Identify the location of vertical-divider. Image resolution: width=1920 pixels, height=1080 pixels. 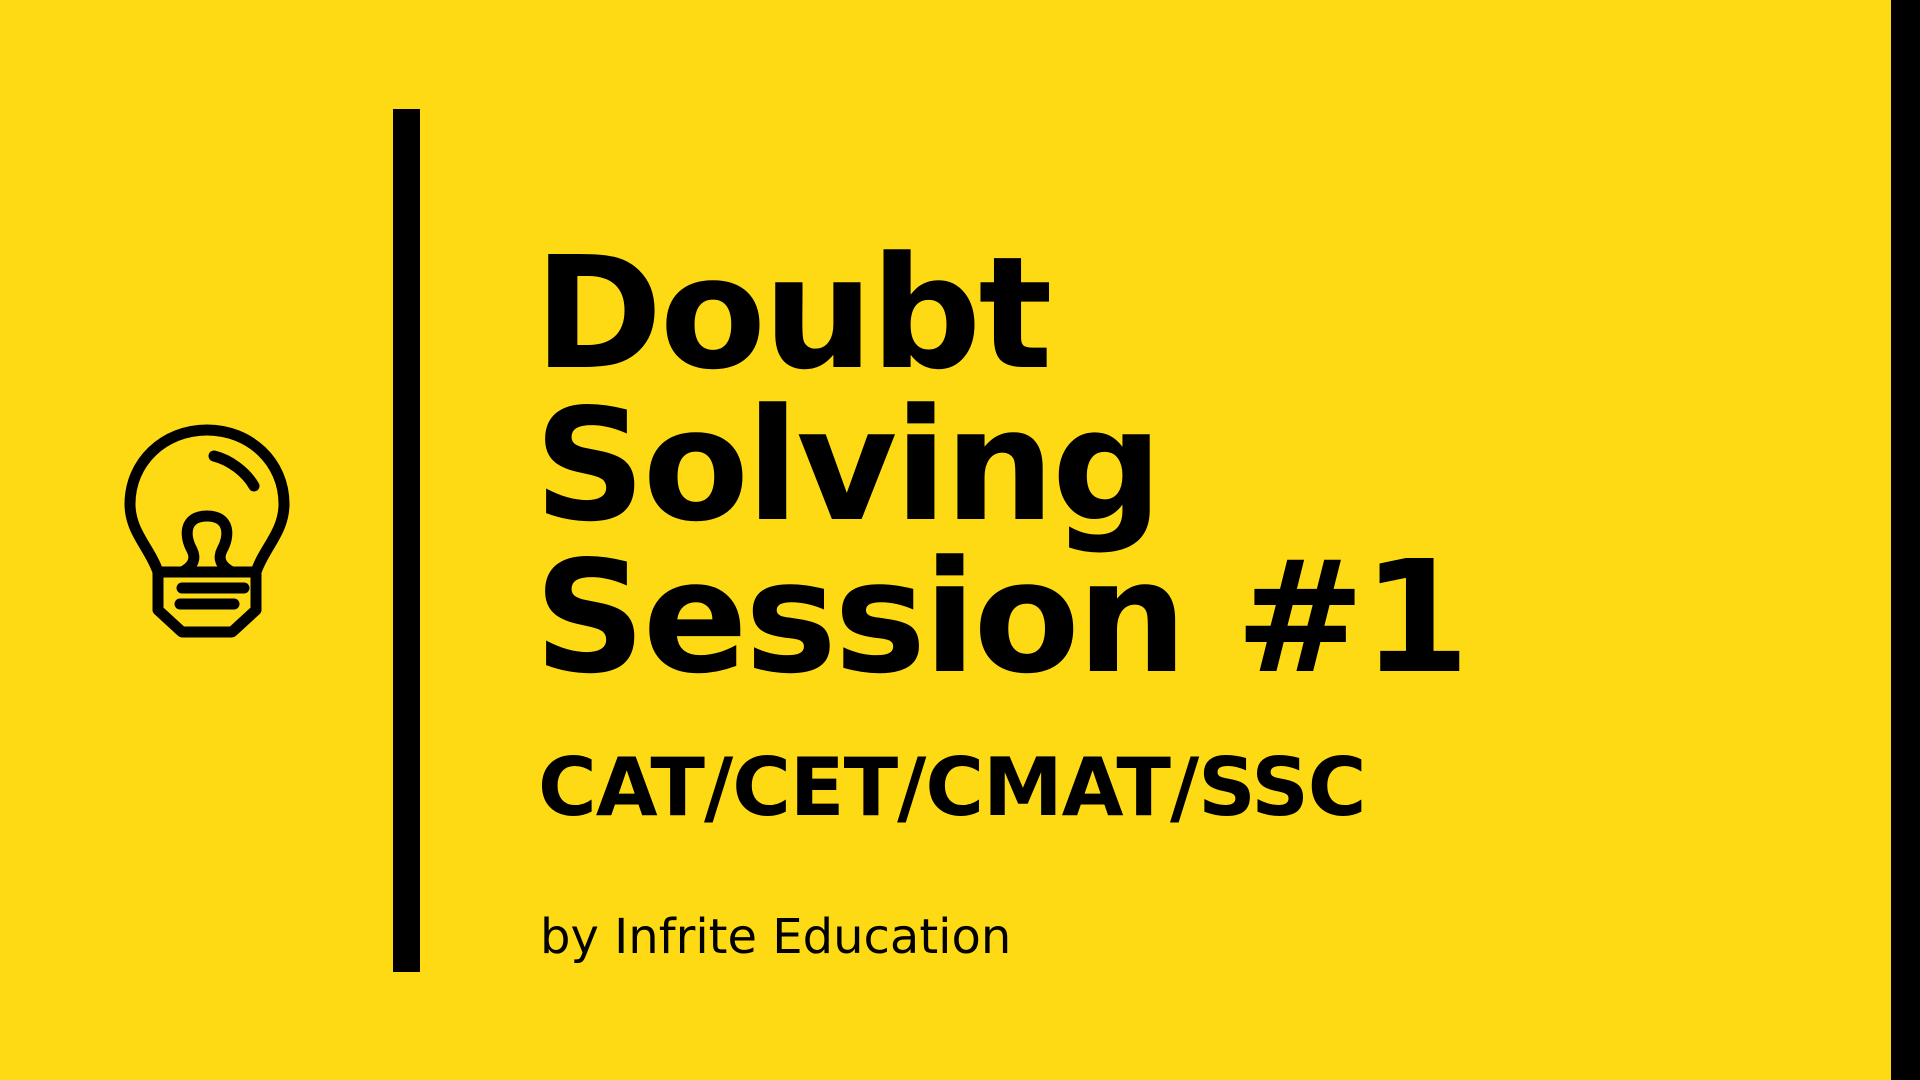
(406, 540).